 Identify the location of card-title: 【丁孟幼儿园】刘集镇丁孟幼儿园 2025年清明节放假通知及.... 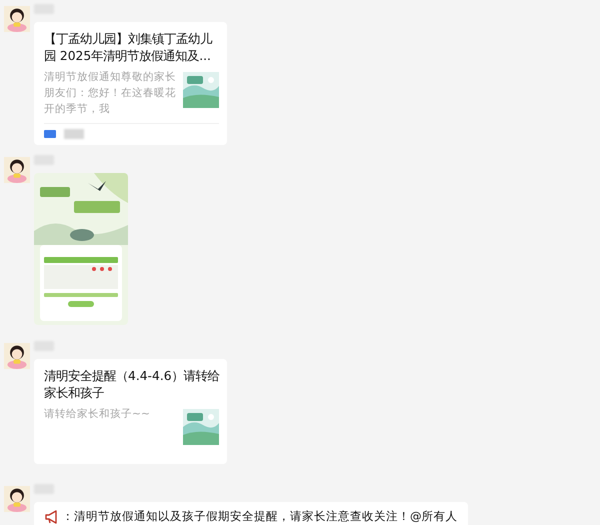
(129, 48).